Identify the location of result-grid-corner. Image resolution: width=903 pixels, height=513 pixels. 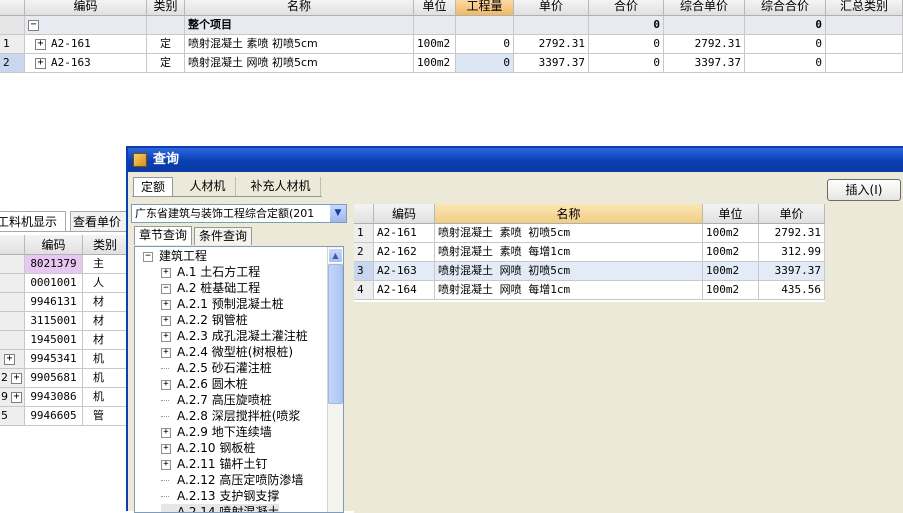
(364, 214).